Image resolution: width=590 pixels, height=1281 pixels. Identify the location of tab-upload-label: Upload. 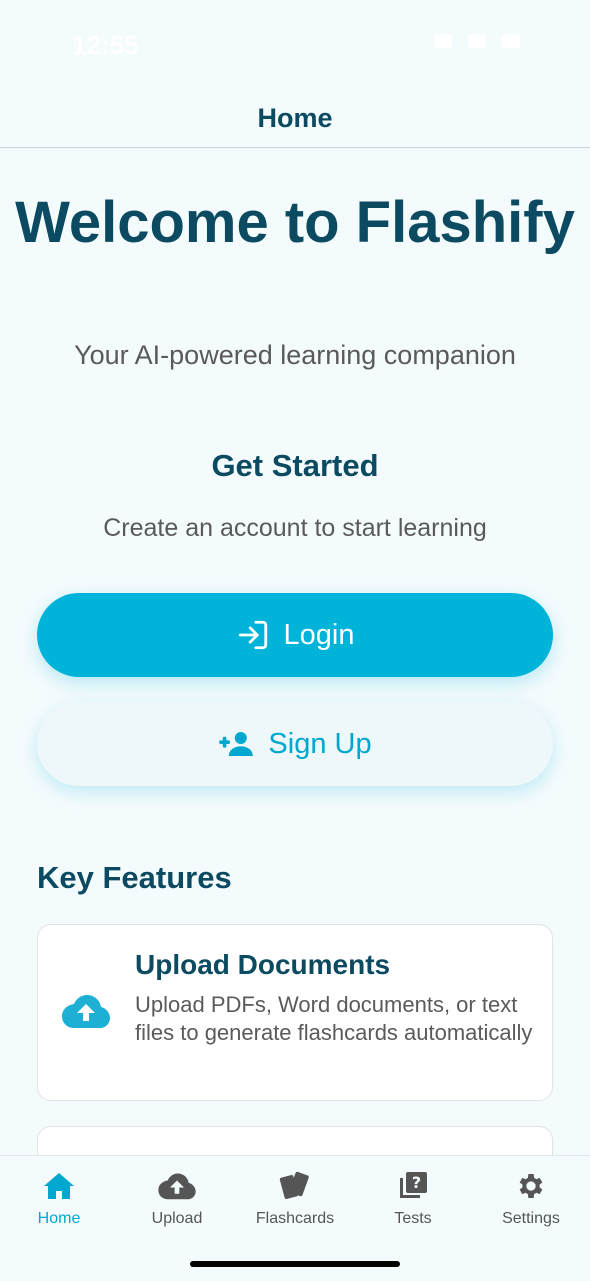
(177, 1218).